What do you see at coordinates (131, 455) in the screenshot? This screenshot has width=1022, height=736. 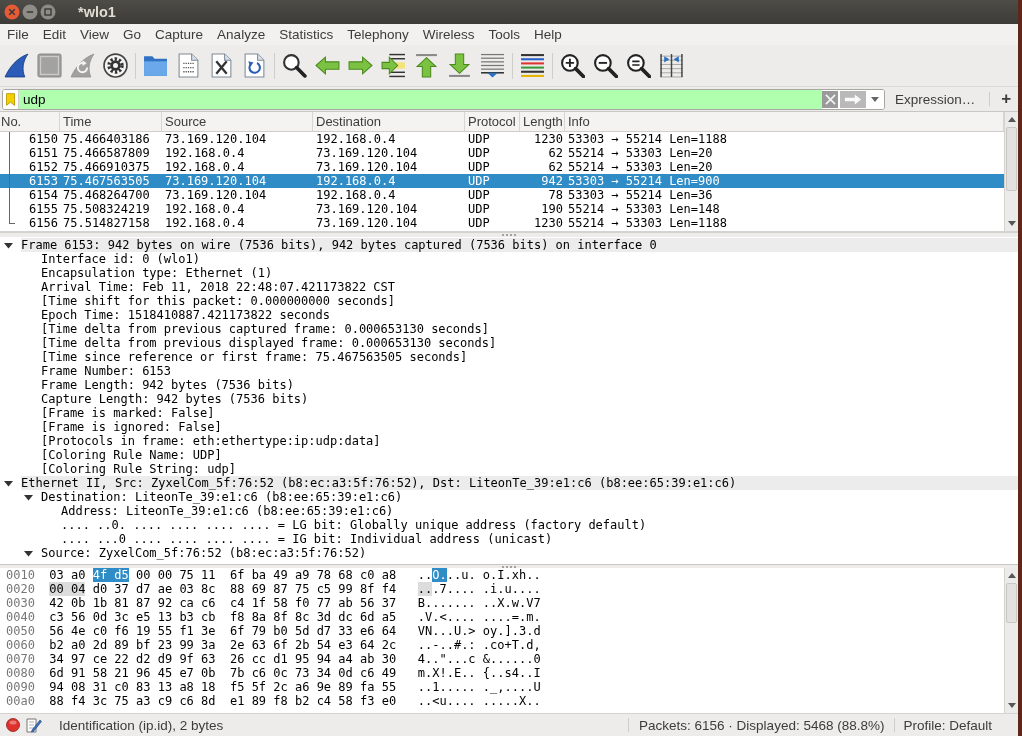 I see `tree-item: [Coloring Rule Name: UDP]` at bounding box center [131, 455].